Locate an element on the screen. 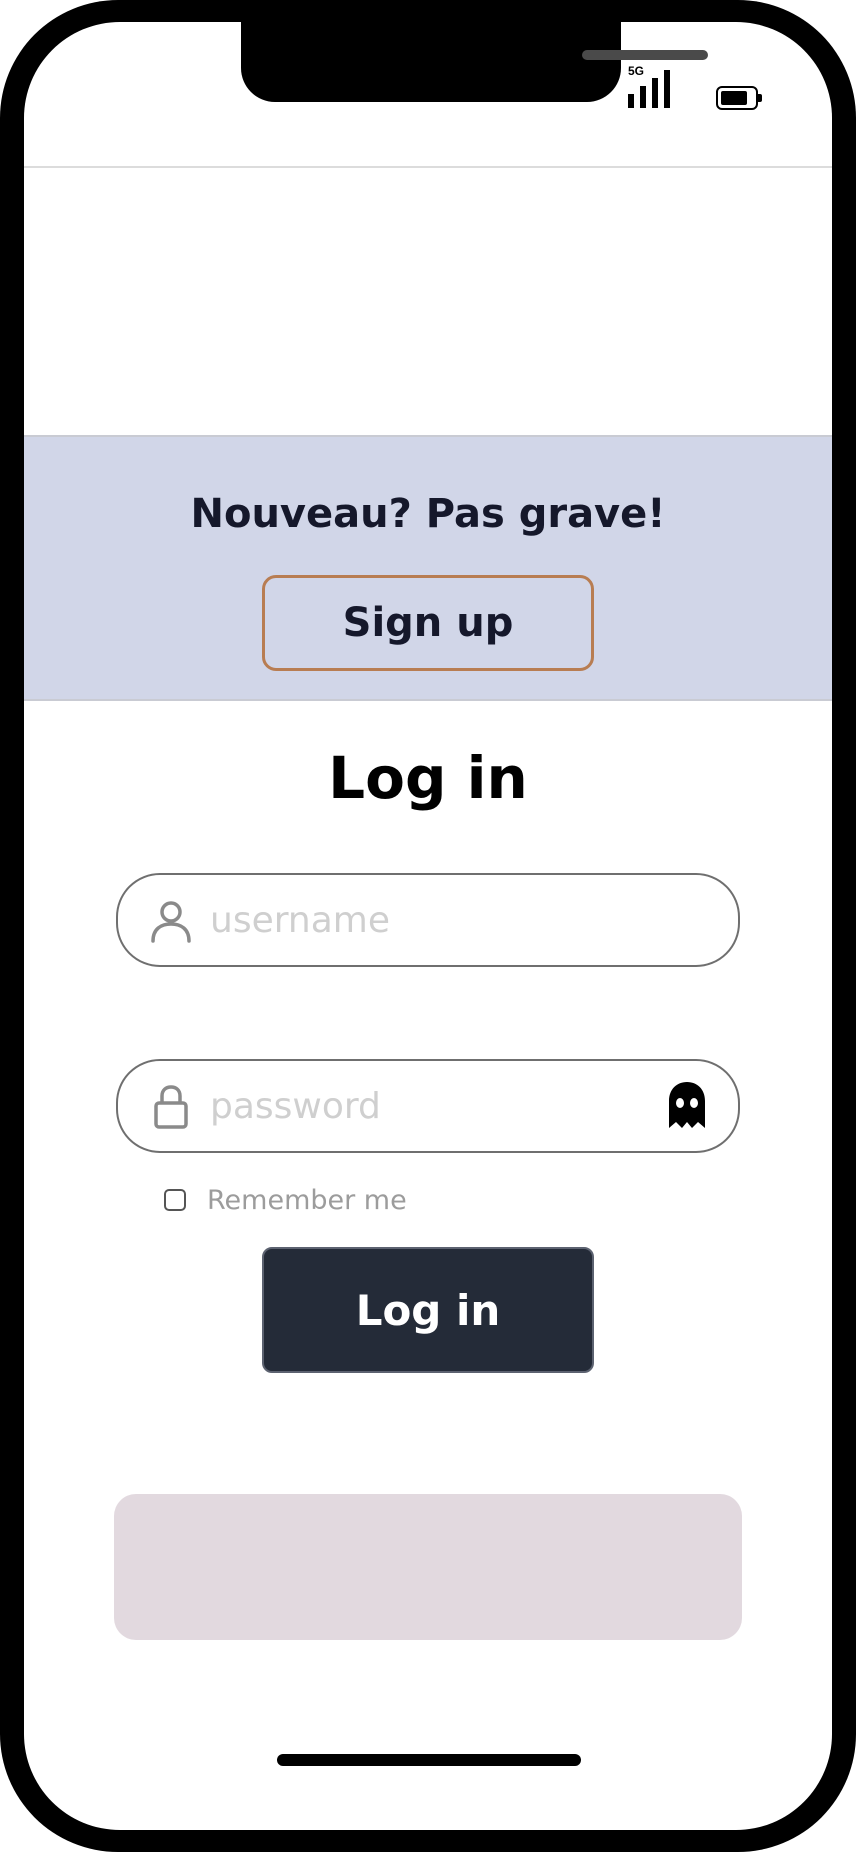 This screenshot has height=1852, width=856. username-input is located at coordinates (410, 920).